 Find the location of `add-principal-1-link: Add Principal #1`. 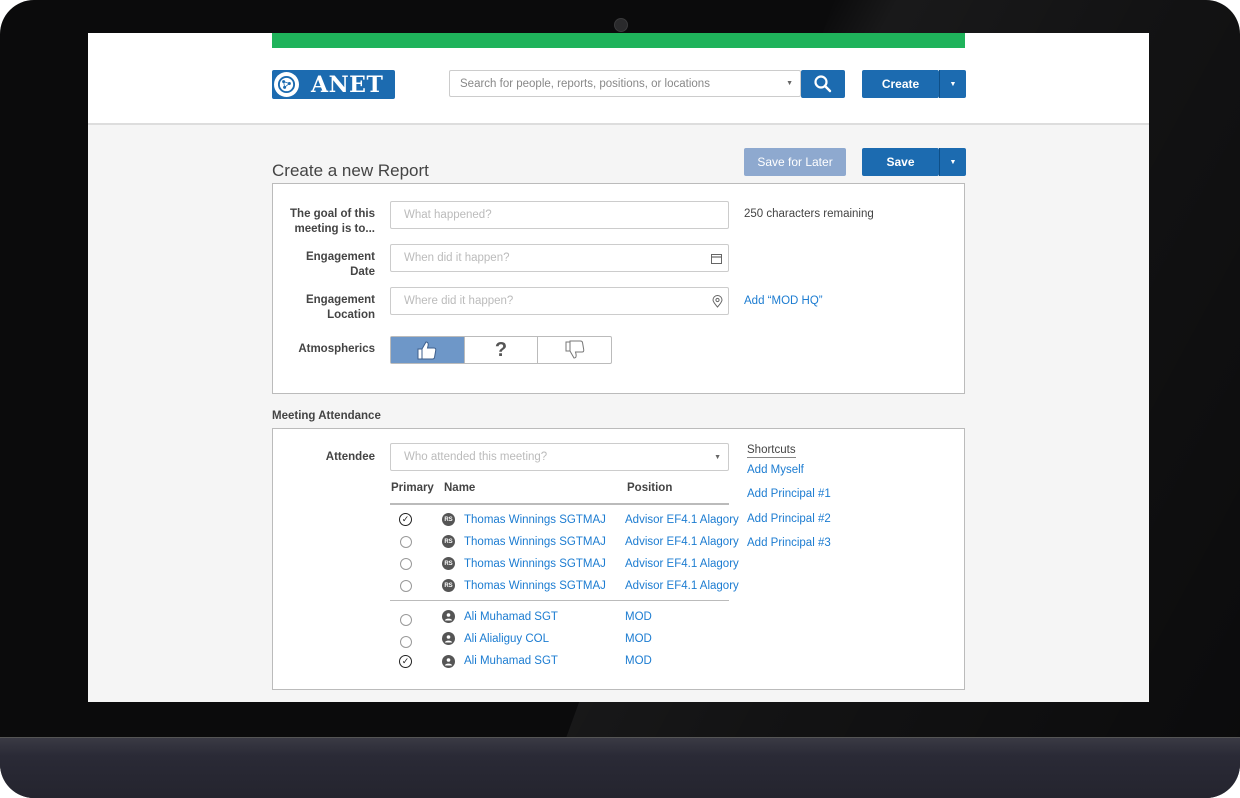

add-principal-1-link: Add Principal #1 is located at coordinates (789, 494).